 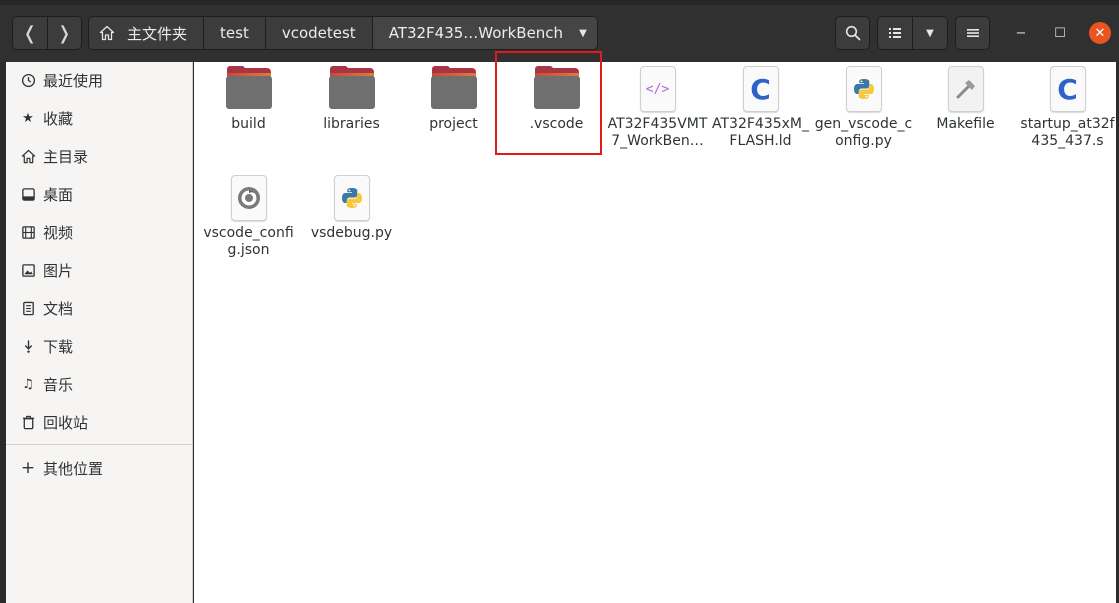 I want to click on file-name: vsdebug.py, so click(x=351, y=233).